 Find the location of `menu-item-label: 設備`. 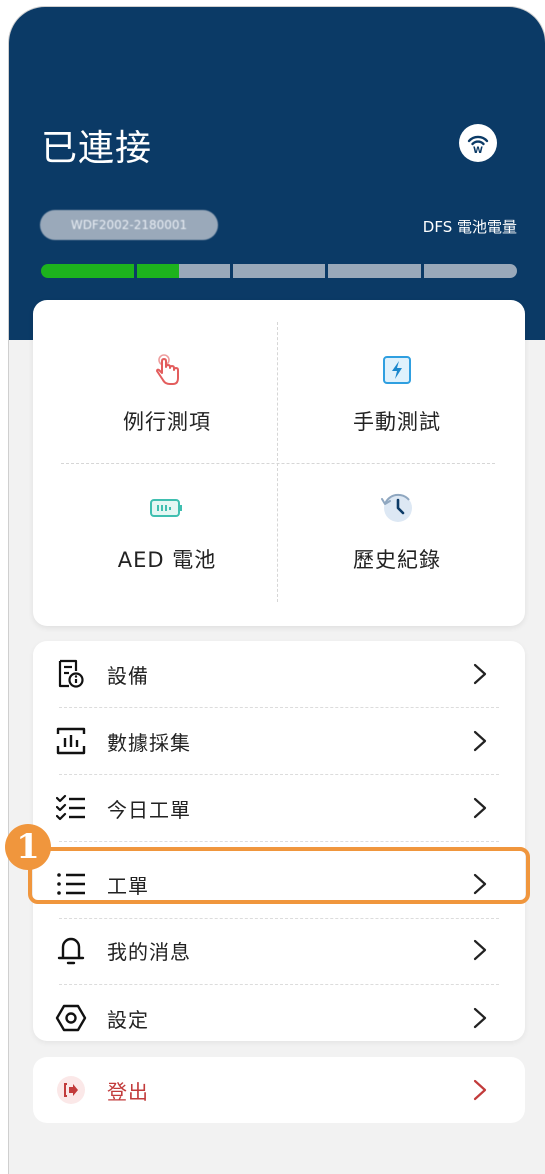

menu-item-label: 設備 is located at coordinates (128, 675).